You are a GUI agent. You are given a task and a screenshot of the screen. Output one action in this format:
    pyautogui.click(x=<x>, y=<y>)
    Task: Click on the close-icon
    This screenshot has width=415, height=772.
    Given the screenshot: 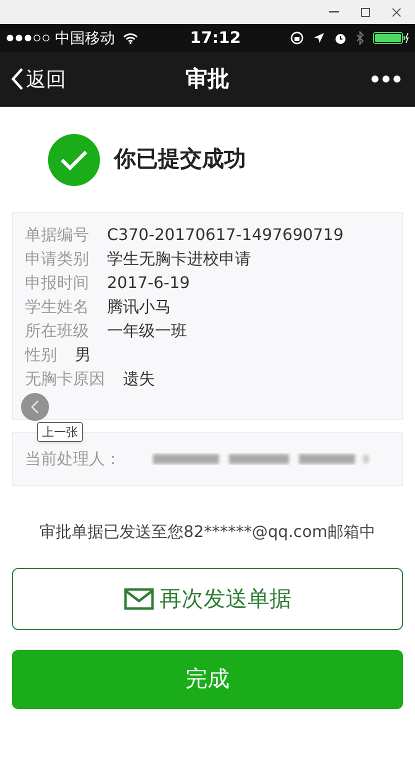 What is the action you would take?
    pyautogui.click(x=396, y=12)
    